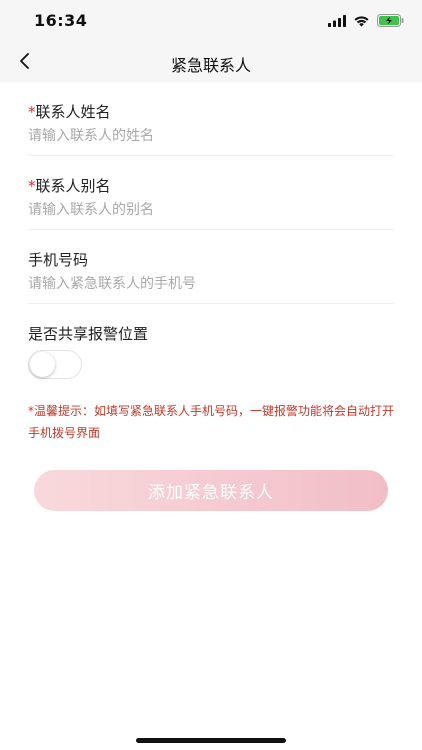  Describe the element at coordinates (61, 20) in the screenshot. I see `status-time: 16:34` at that location.